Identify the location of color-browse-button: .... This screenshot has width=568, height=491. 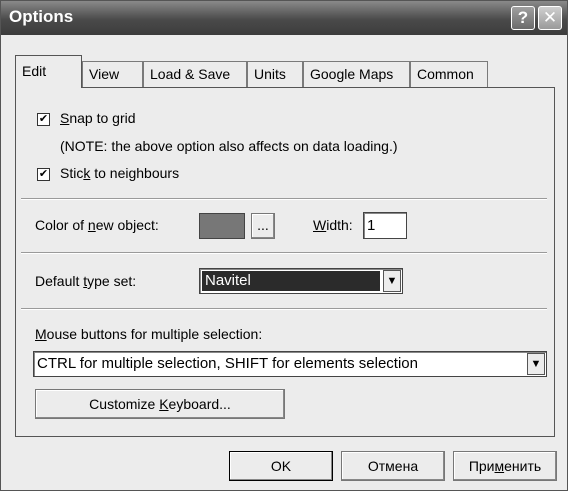
(263, 226).